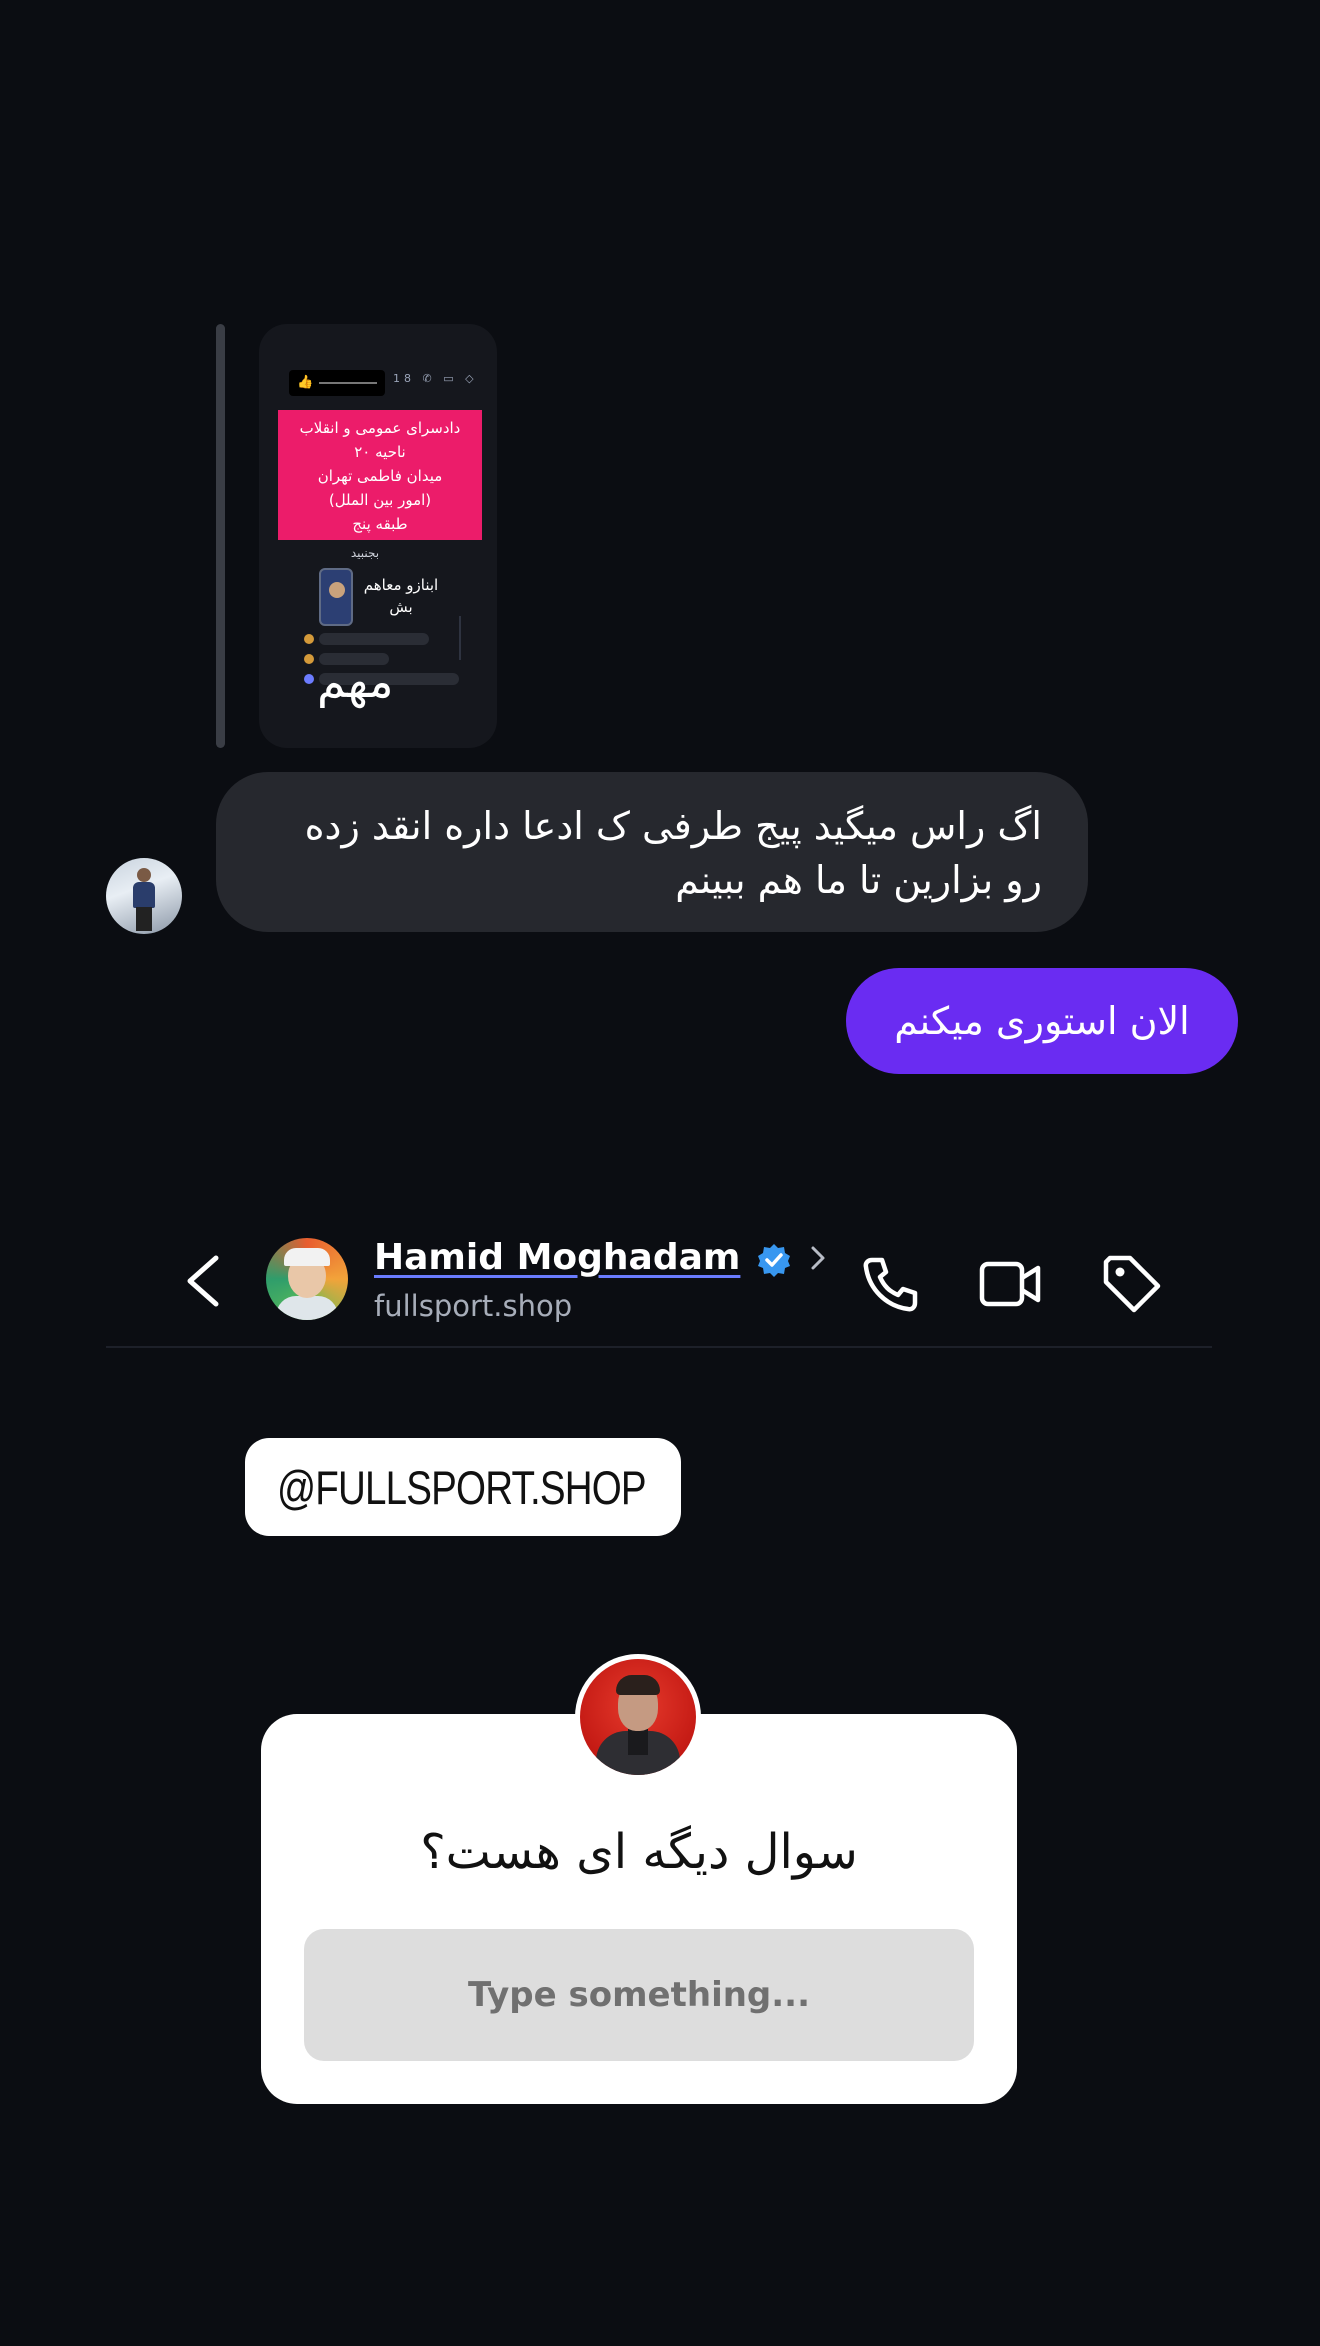 Image resolution: width=1320 pixels, height=2346 pixels. I want to click on profile-username: fullsport.shop, so click(473, 1306).